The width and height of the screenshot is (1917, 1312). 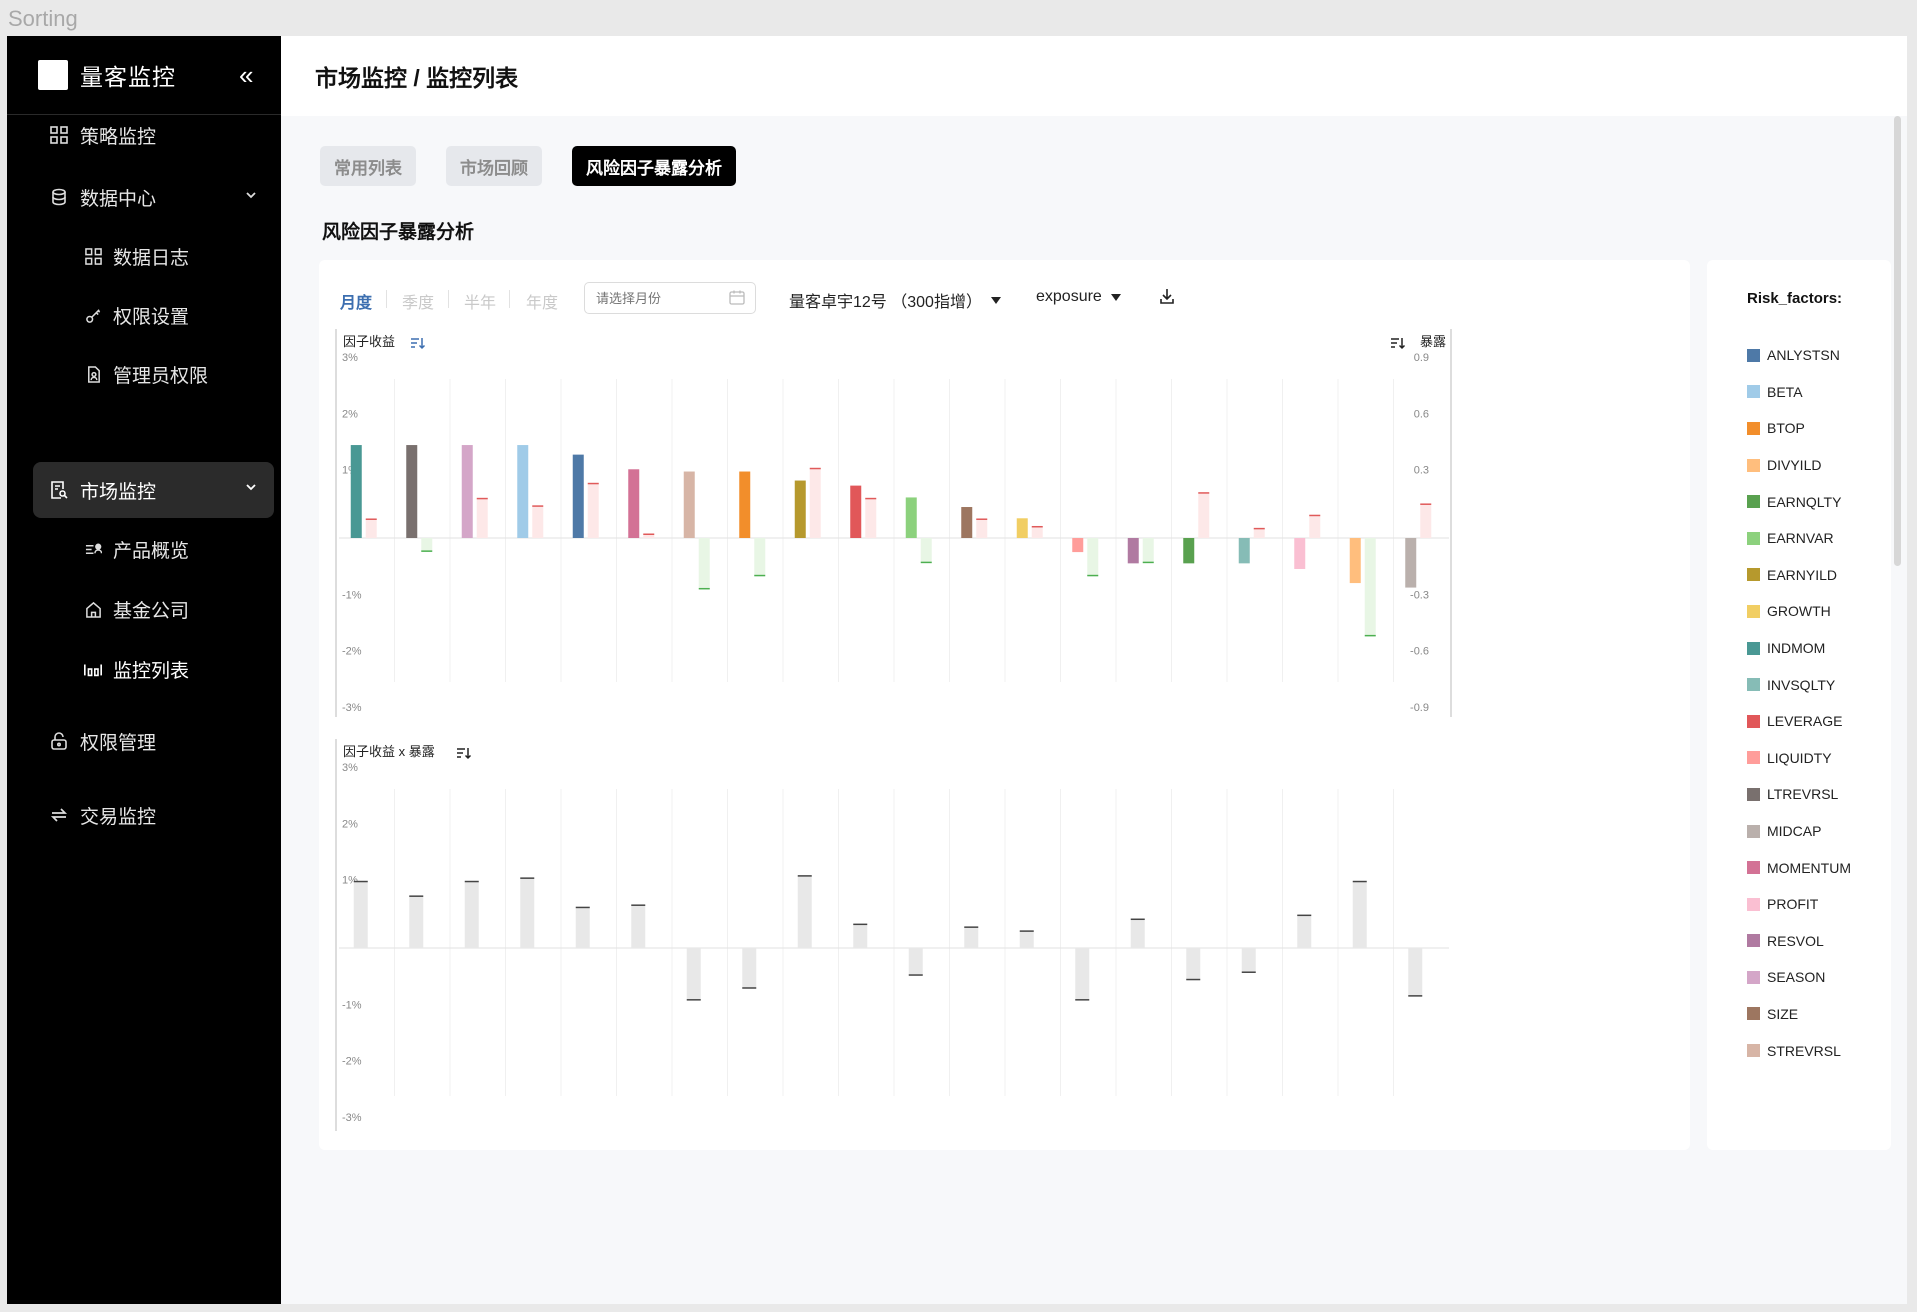 What do you see at coordinates (1799, 538) in the screenshot?
I see `legend-item: EARNVAR` at bounding box center [1799, 538].